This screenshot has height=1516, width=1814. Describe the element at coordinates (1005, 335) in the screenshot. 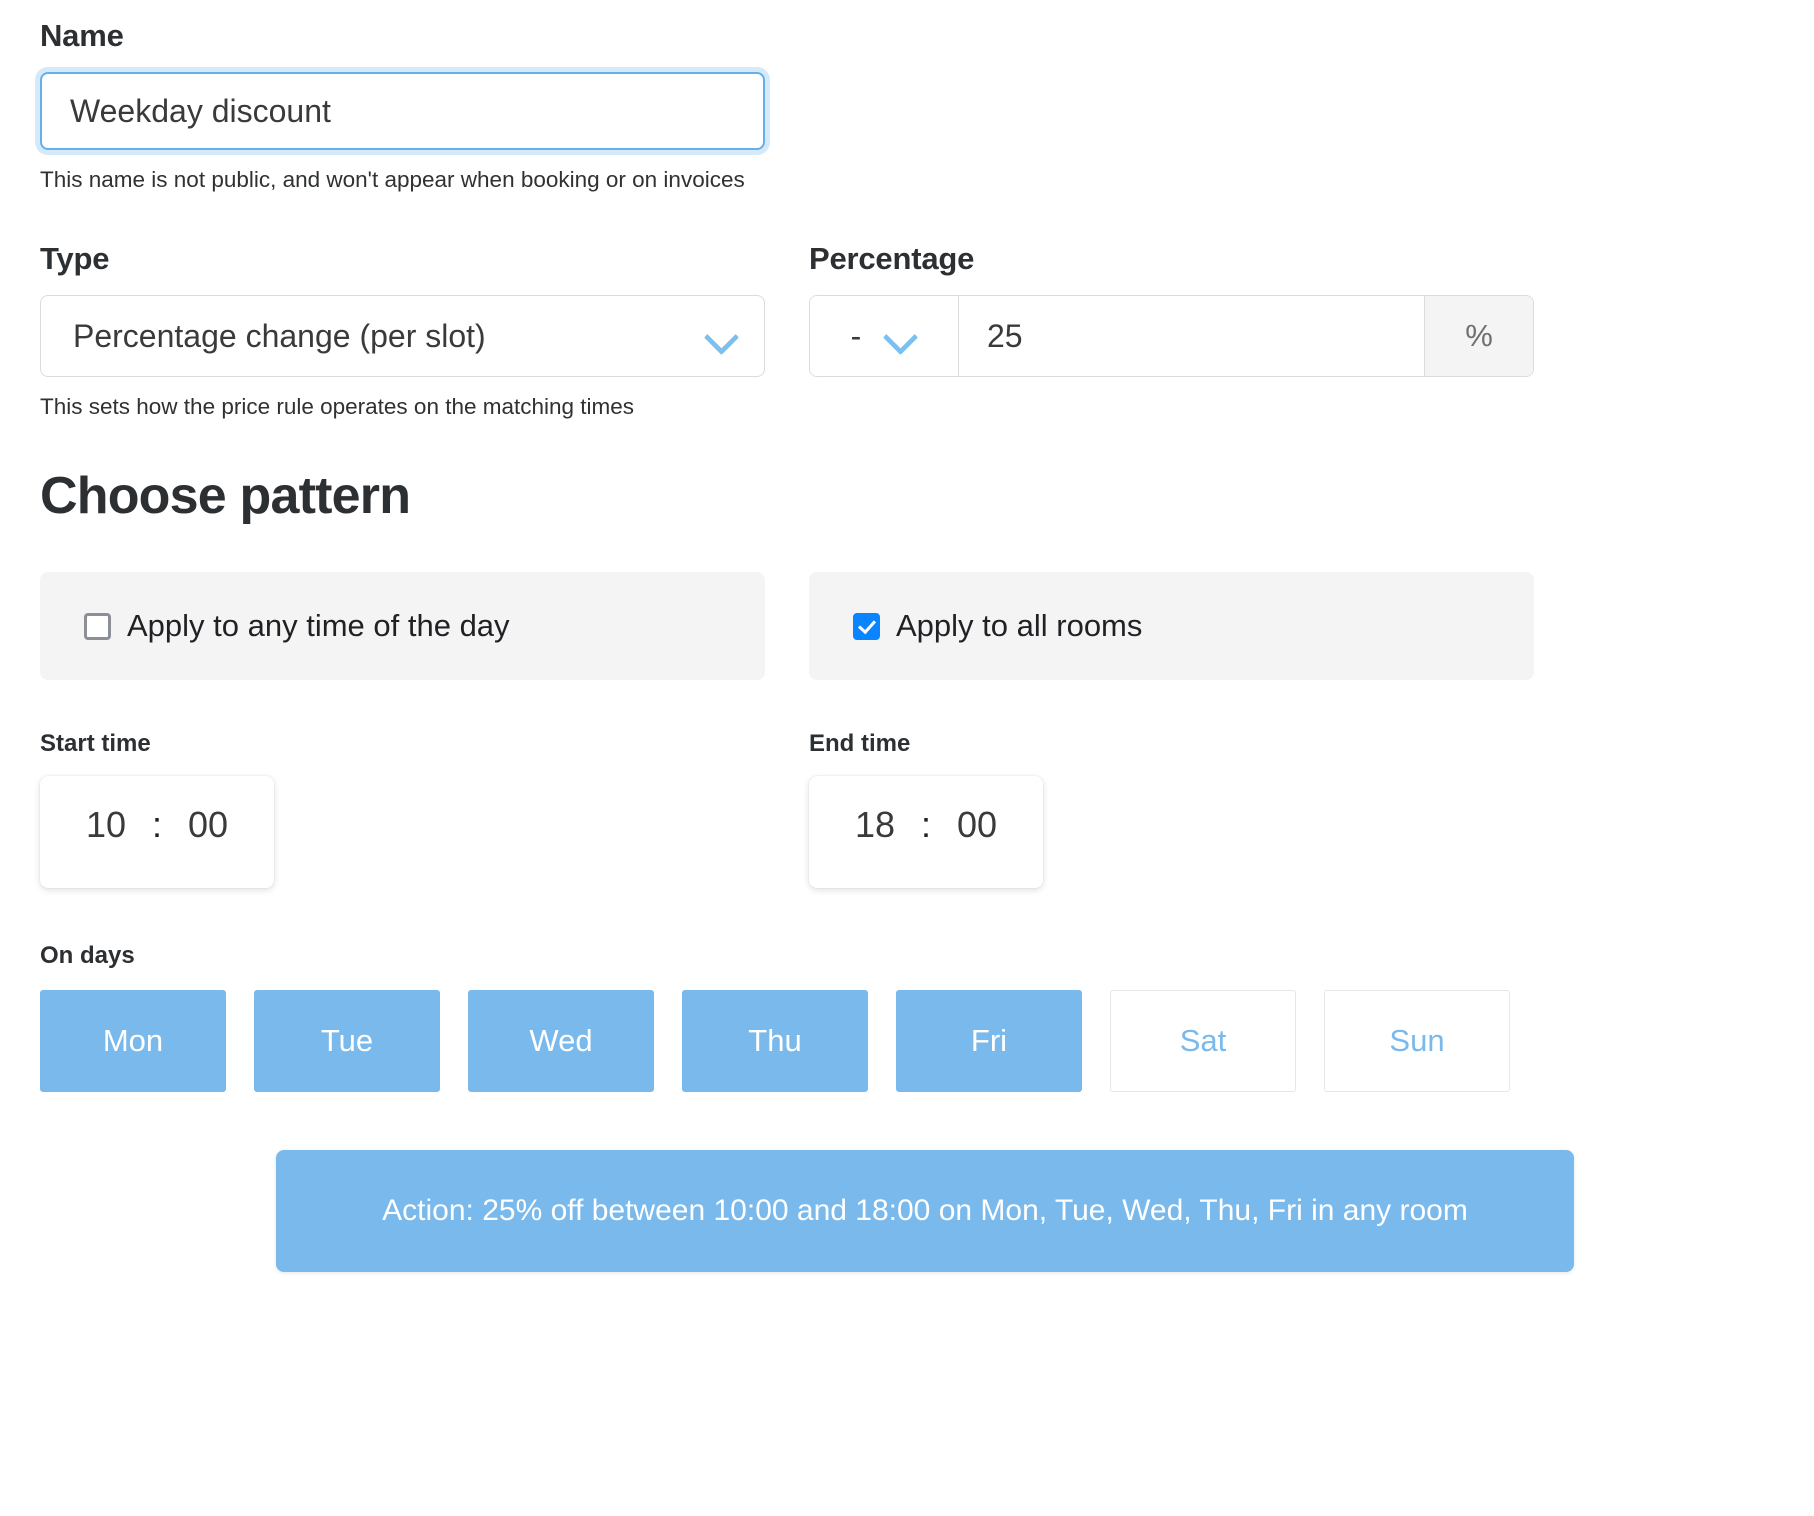

I see `percentage-amount-value: 25` at that location.